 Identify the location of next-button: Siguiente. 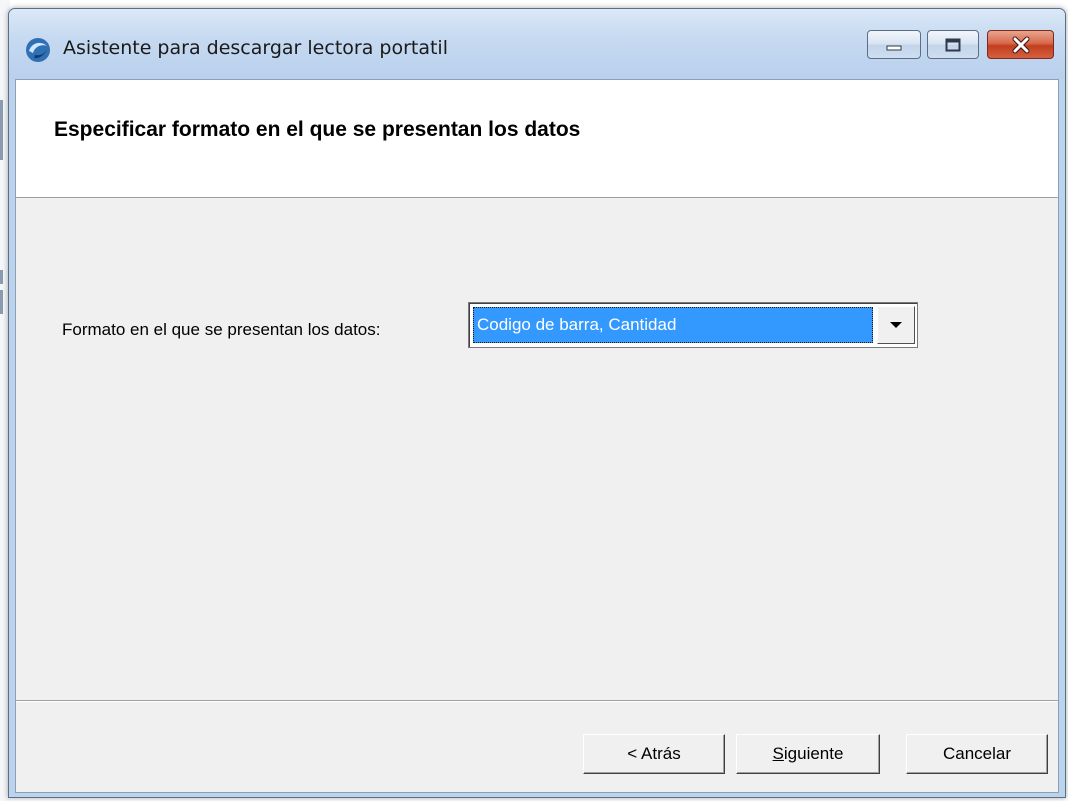
(808, 754).